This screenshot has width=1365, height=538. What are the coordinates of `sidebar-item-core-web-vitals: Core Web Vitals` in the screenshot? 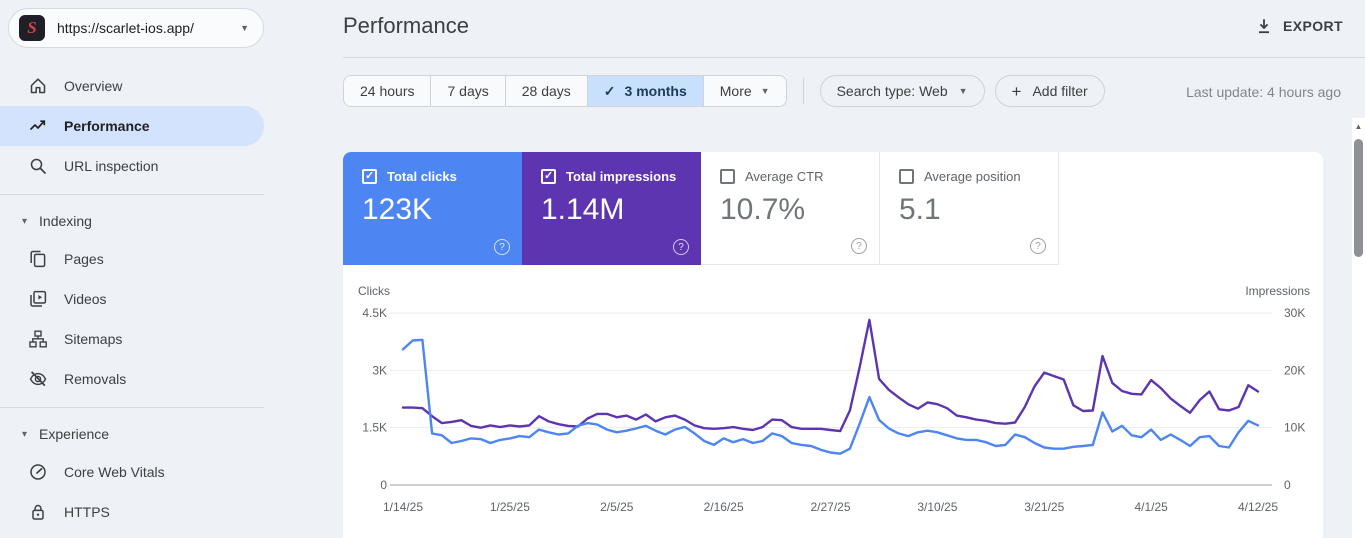 It's located at (132, 472).